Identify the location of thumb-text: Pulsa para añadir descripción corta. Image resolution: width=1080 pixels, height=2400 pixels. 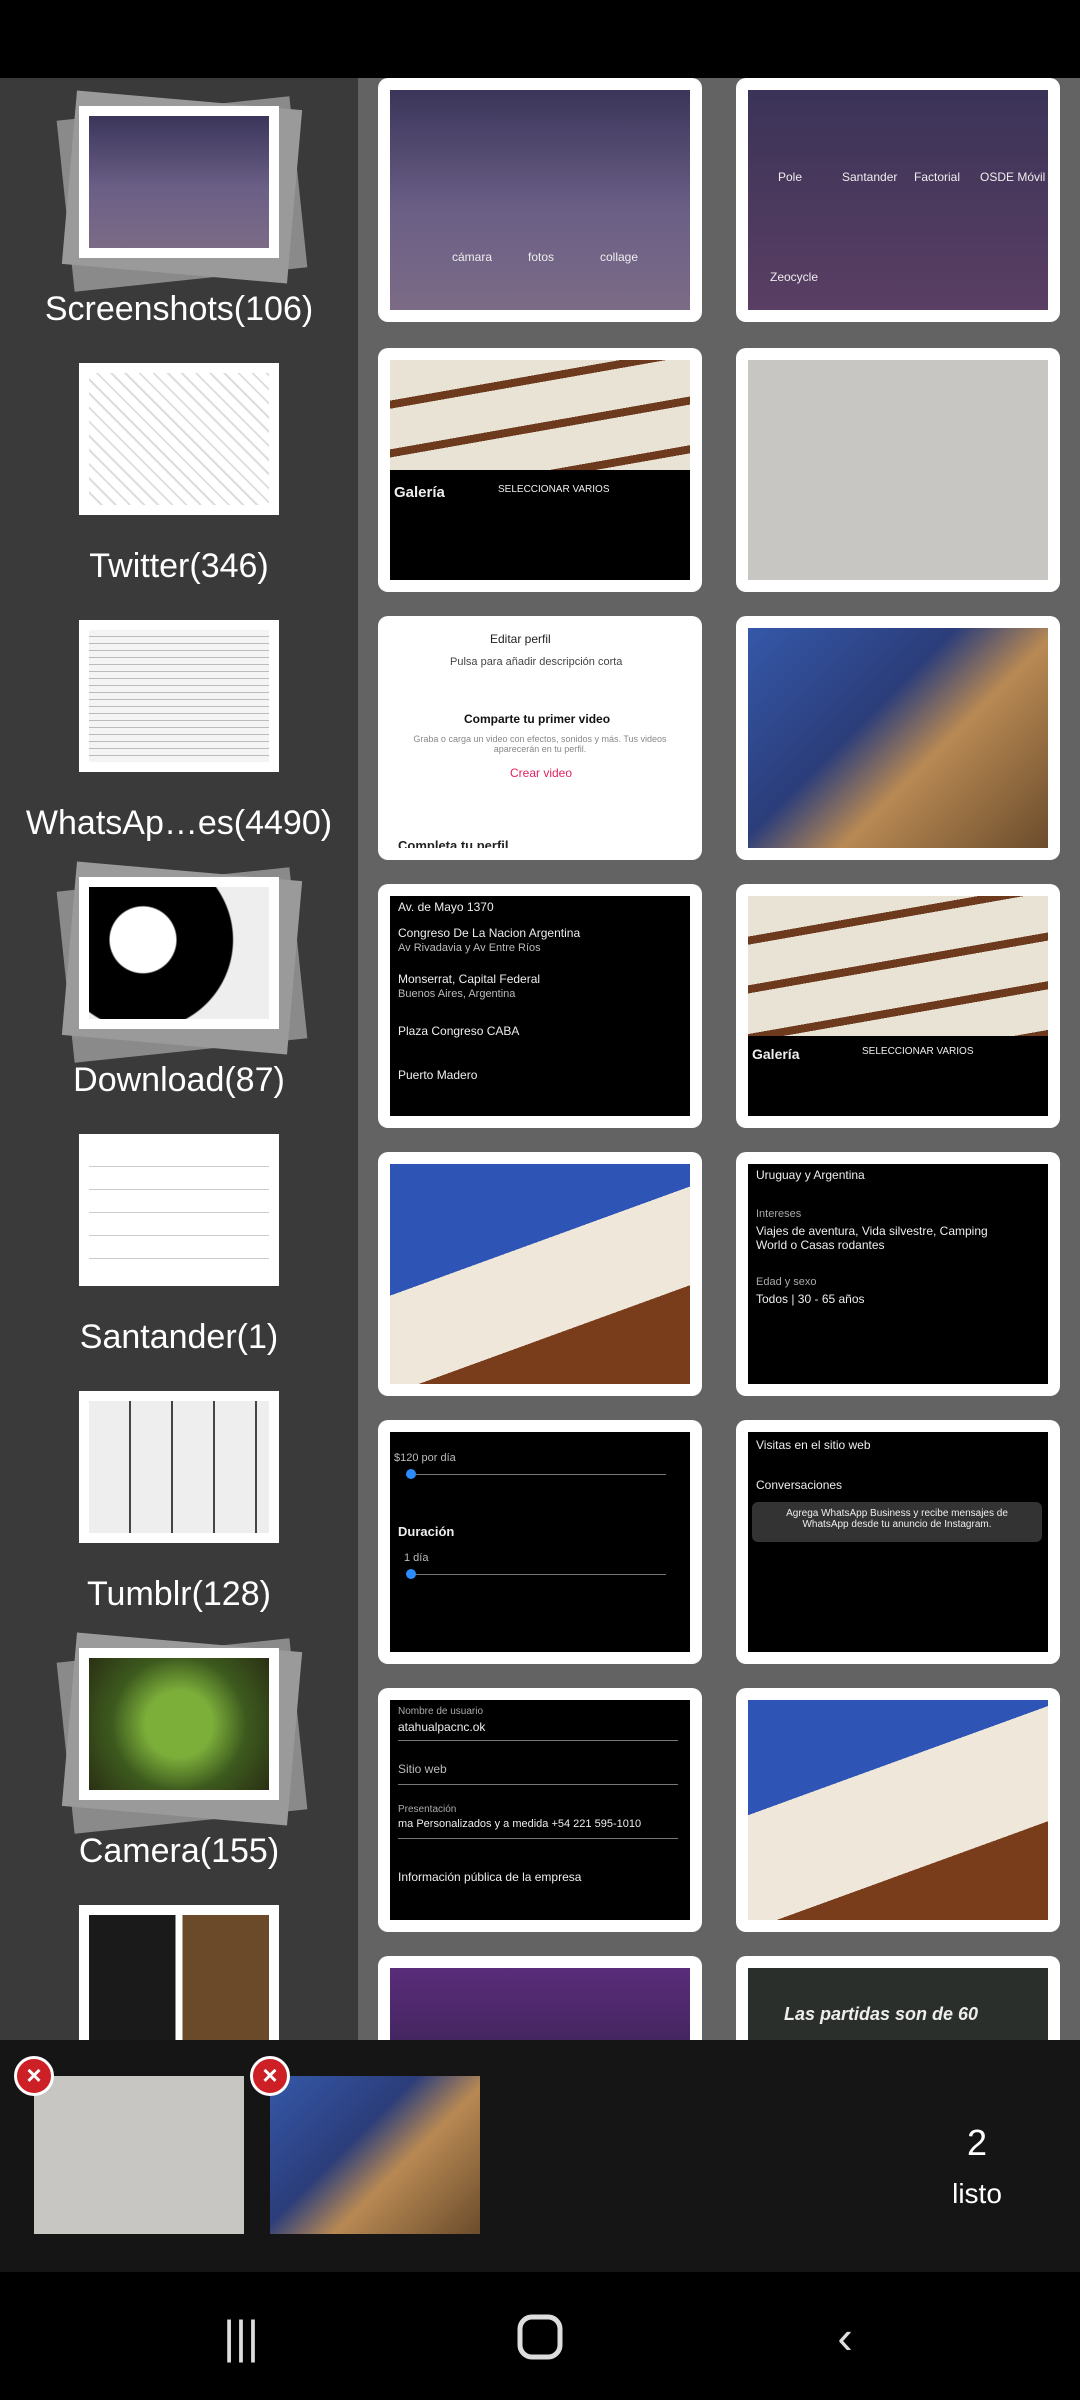
(536, 662).